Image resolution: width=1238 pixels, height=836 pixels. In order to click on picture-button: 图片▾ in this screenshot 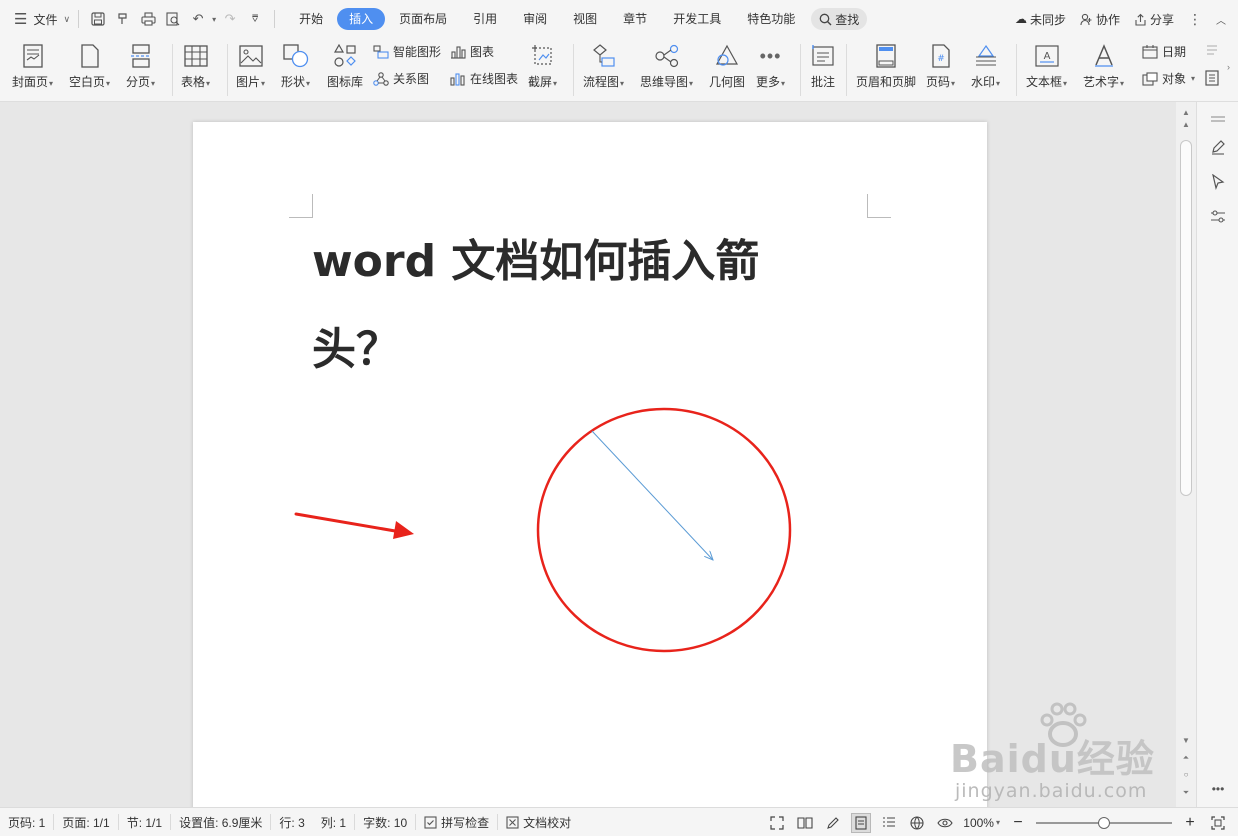, I will do `click(250, 70)`.